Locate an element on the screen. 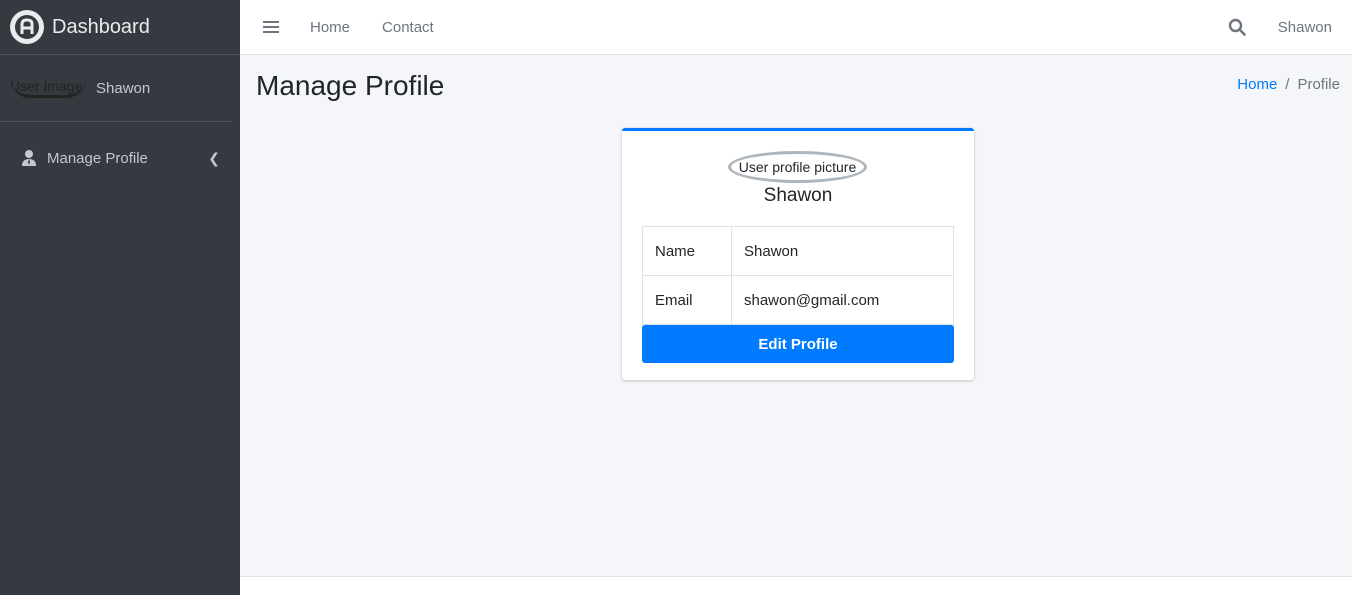  footer is located at coordinates (796, 585).